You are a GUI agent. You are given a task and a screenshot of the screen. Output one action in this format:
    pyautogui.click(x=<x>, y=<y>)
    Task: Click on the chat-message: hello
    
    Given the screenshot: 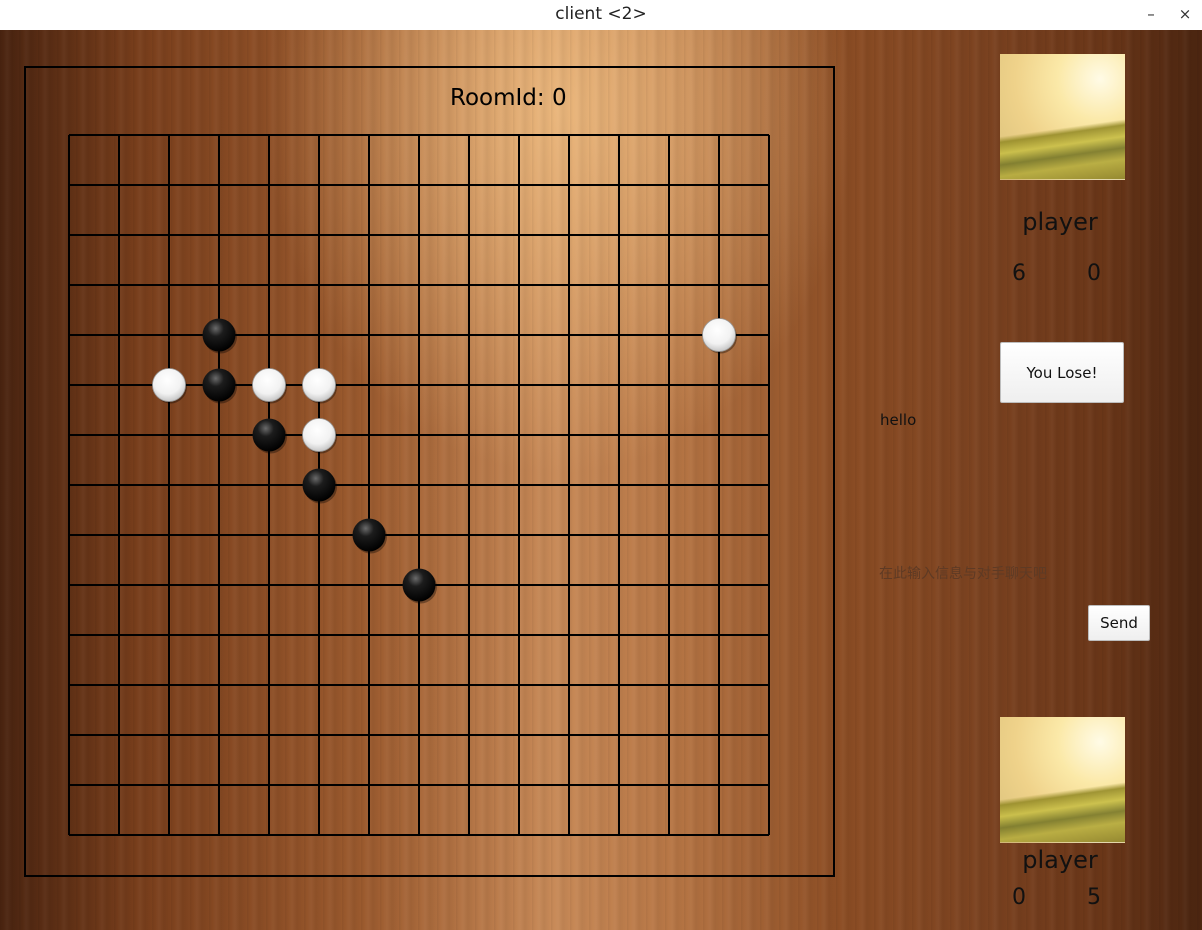 What is the action you would take?
    pyautogui.click(x=898, y=420)
    